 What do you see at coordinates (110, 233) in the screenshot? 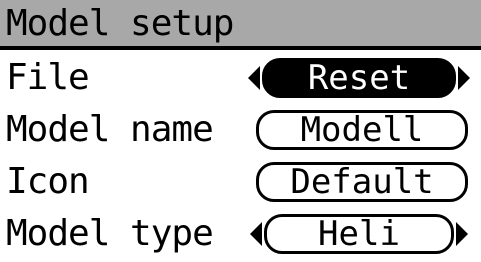
I see `row-model-type-label: Model type` at bounding box center [110, 233].